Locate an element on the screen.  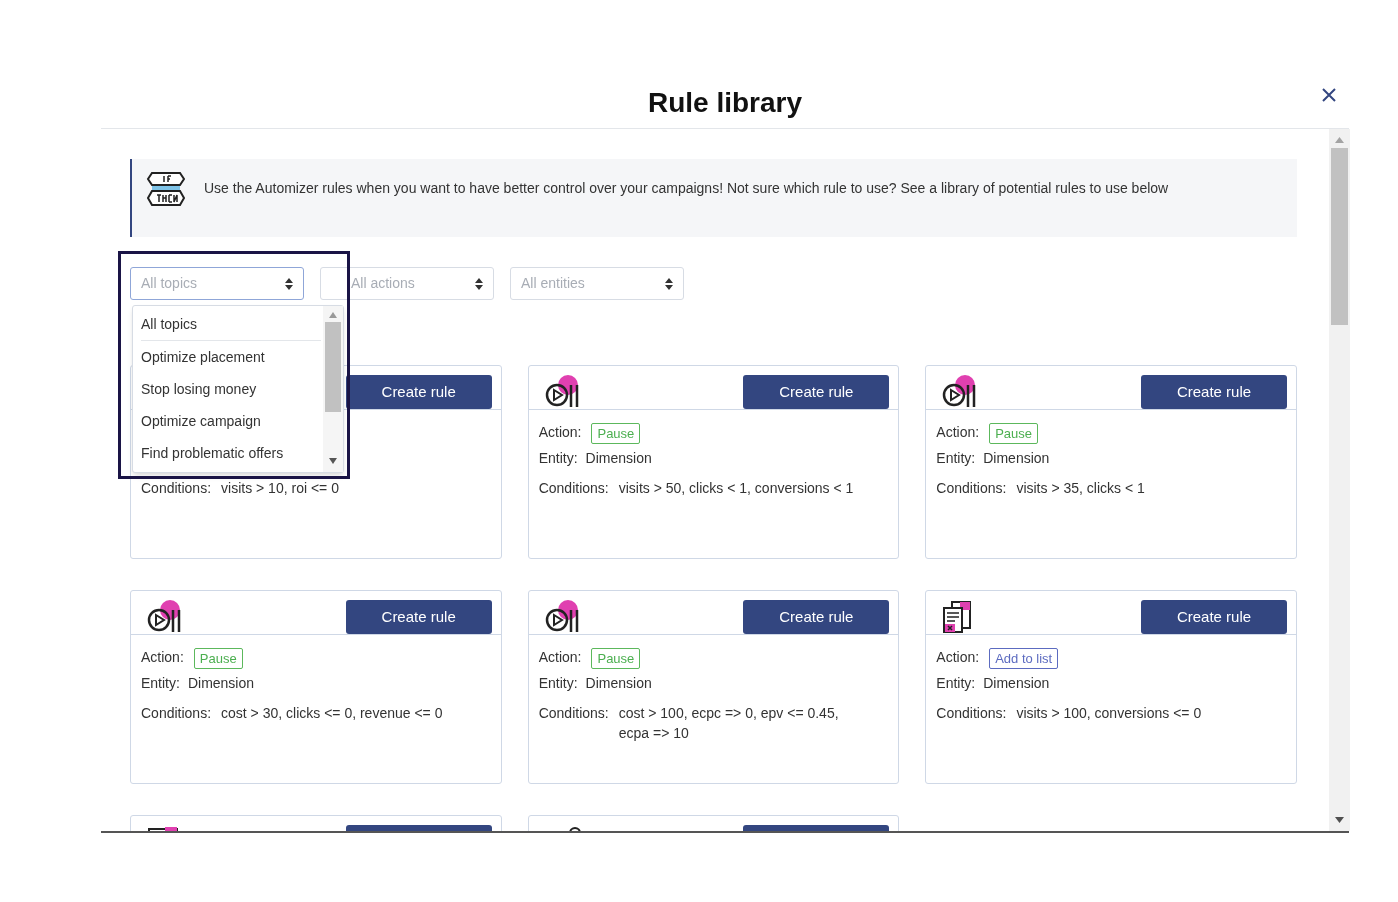
conditions-value: cost > 100, ecpc => 0, epv <= 0.45, ecpa => 10 is located at coordinates (729, 723).